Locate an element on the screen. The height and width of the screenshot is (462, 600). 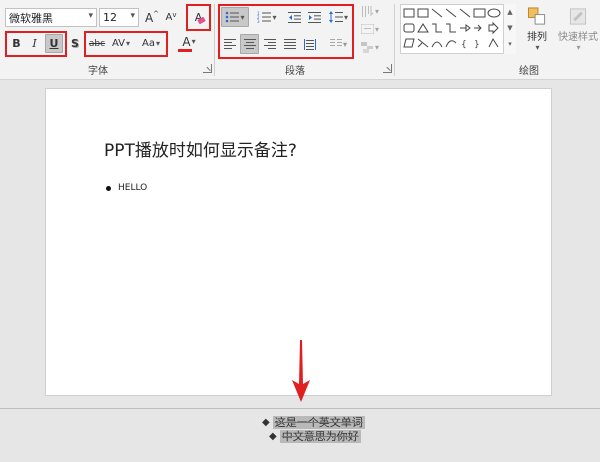
columns-icon is located at coordinates (335, 42).